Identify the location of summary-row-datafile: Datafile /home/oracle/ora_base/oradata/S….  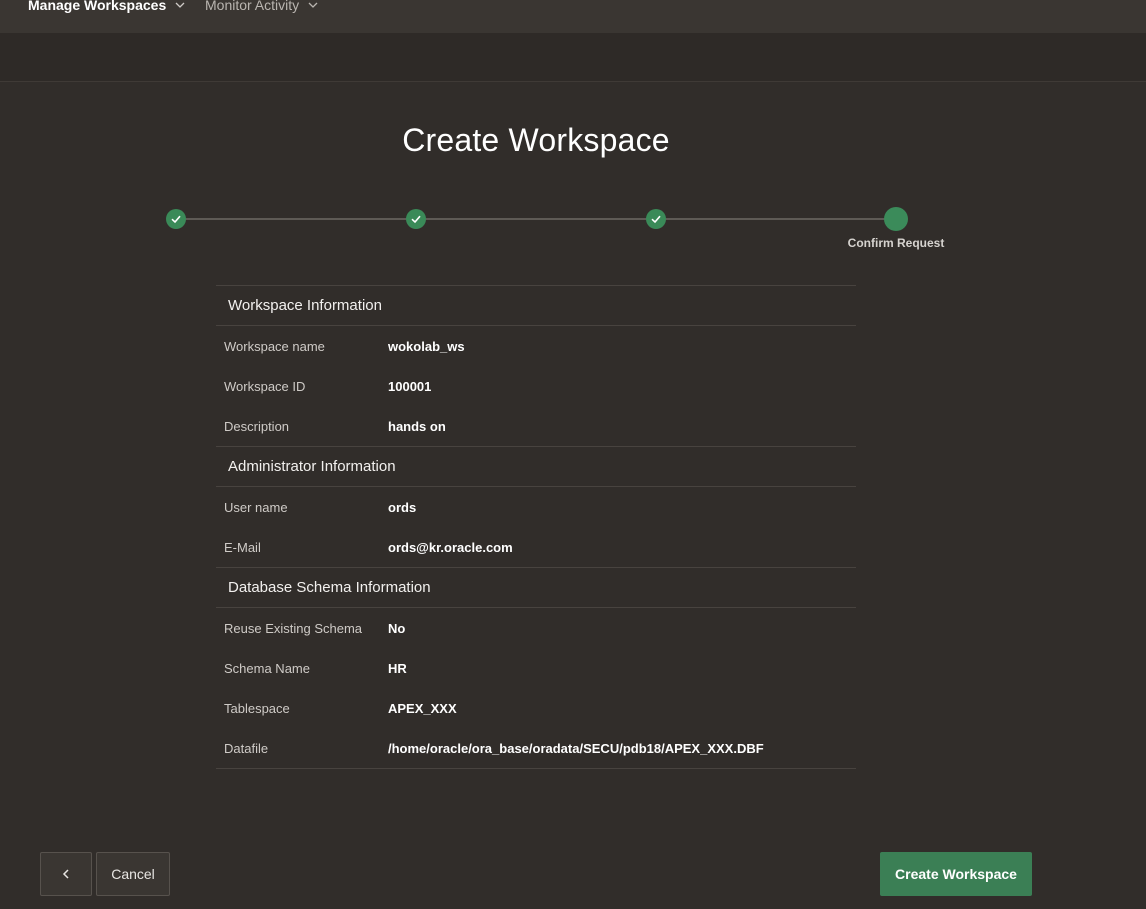
(536, 748).